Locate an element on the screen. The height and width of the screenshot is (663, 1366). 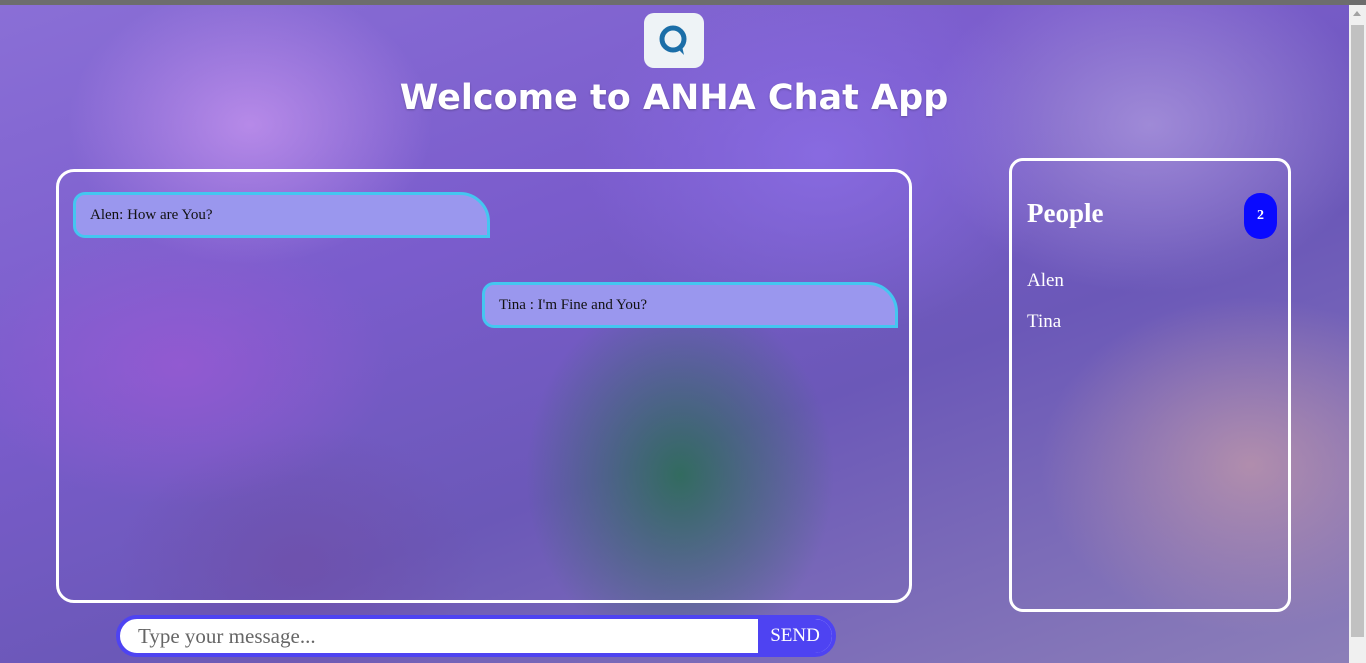
person-item: Tina is located at coordinates (1044, 322).